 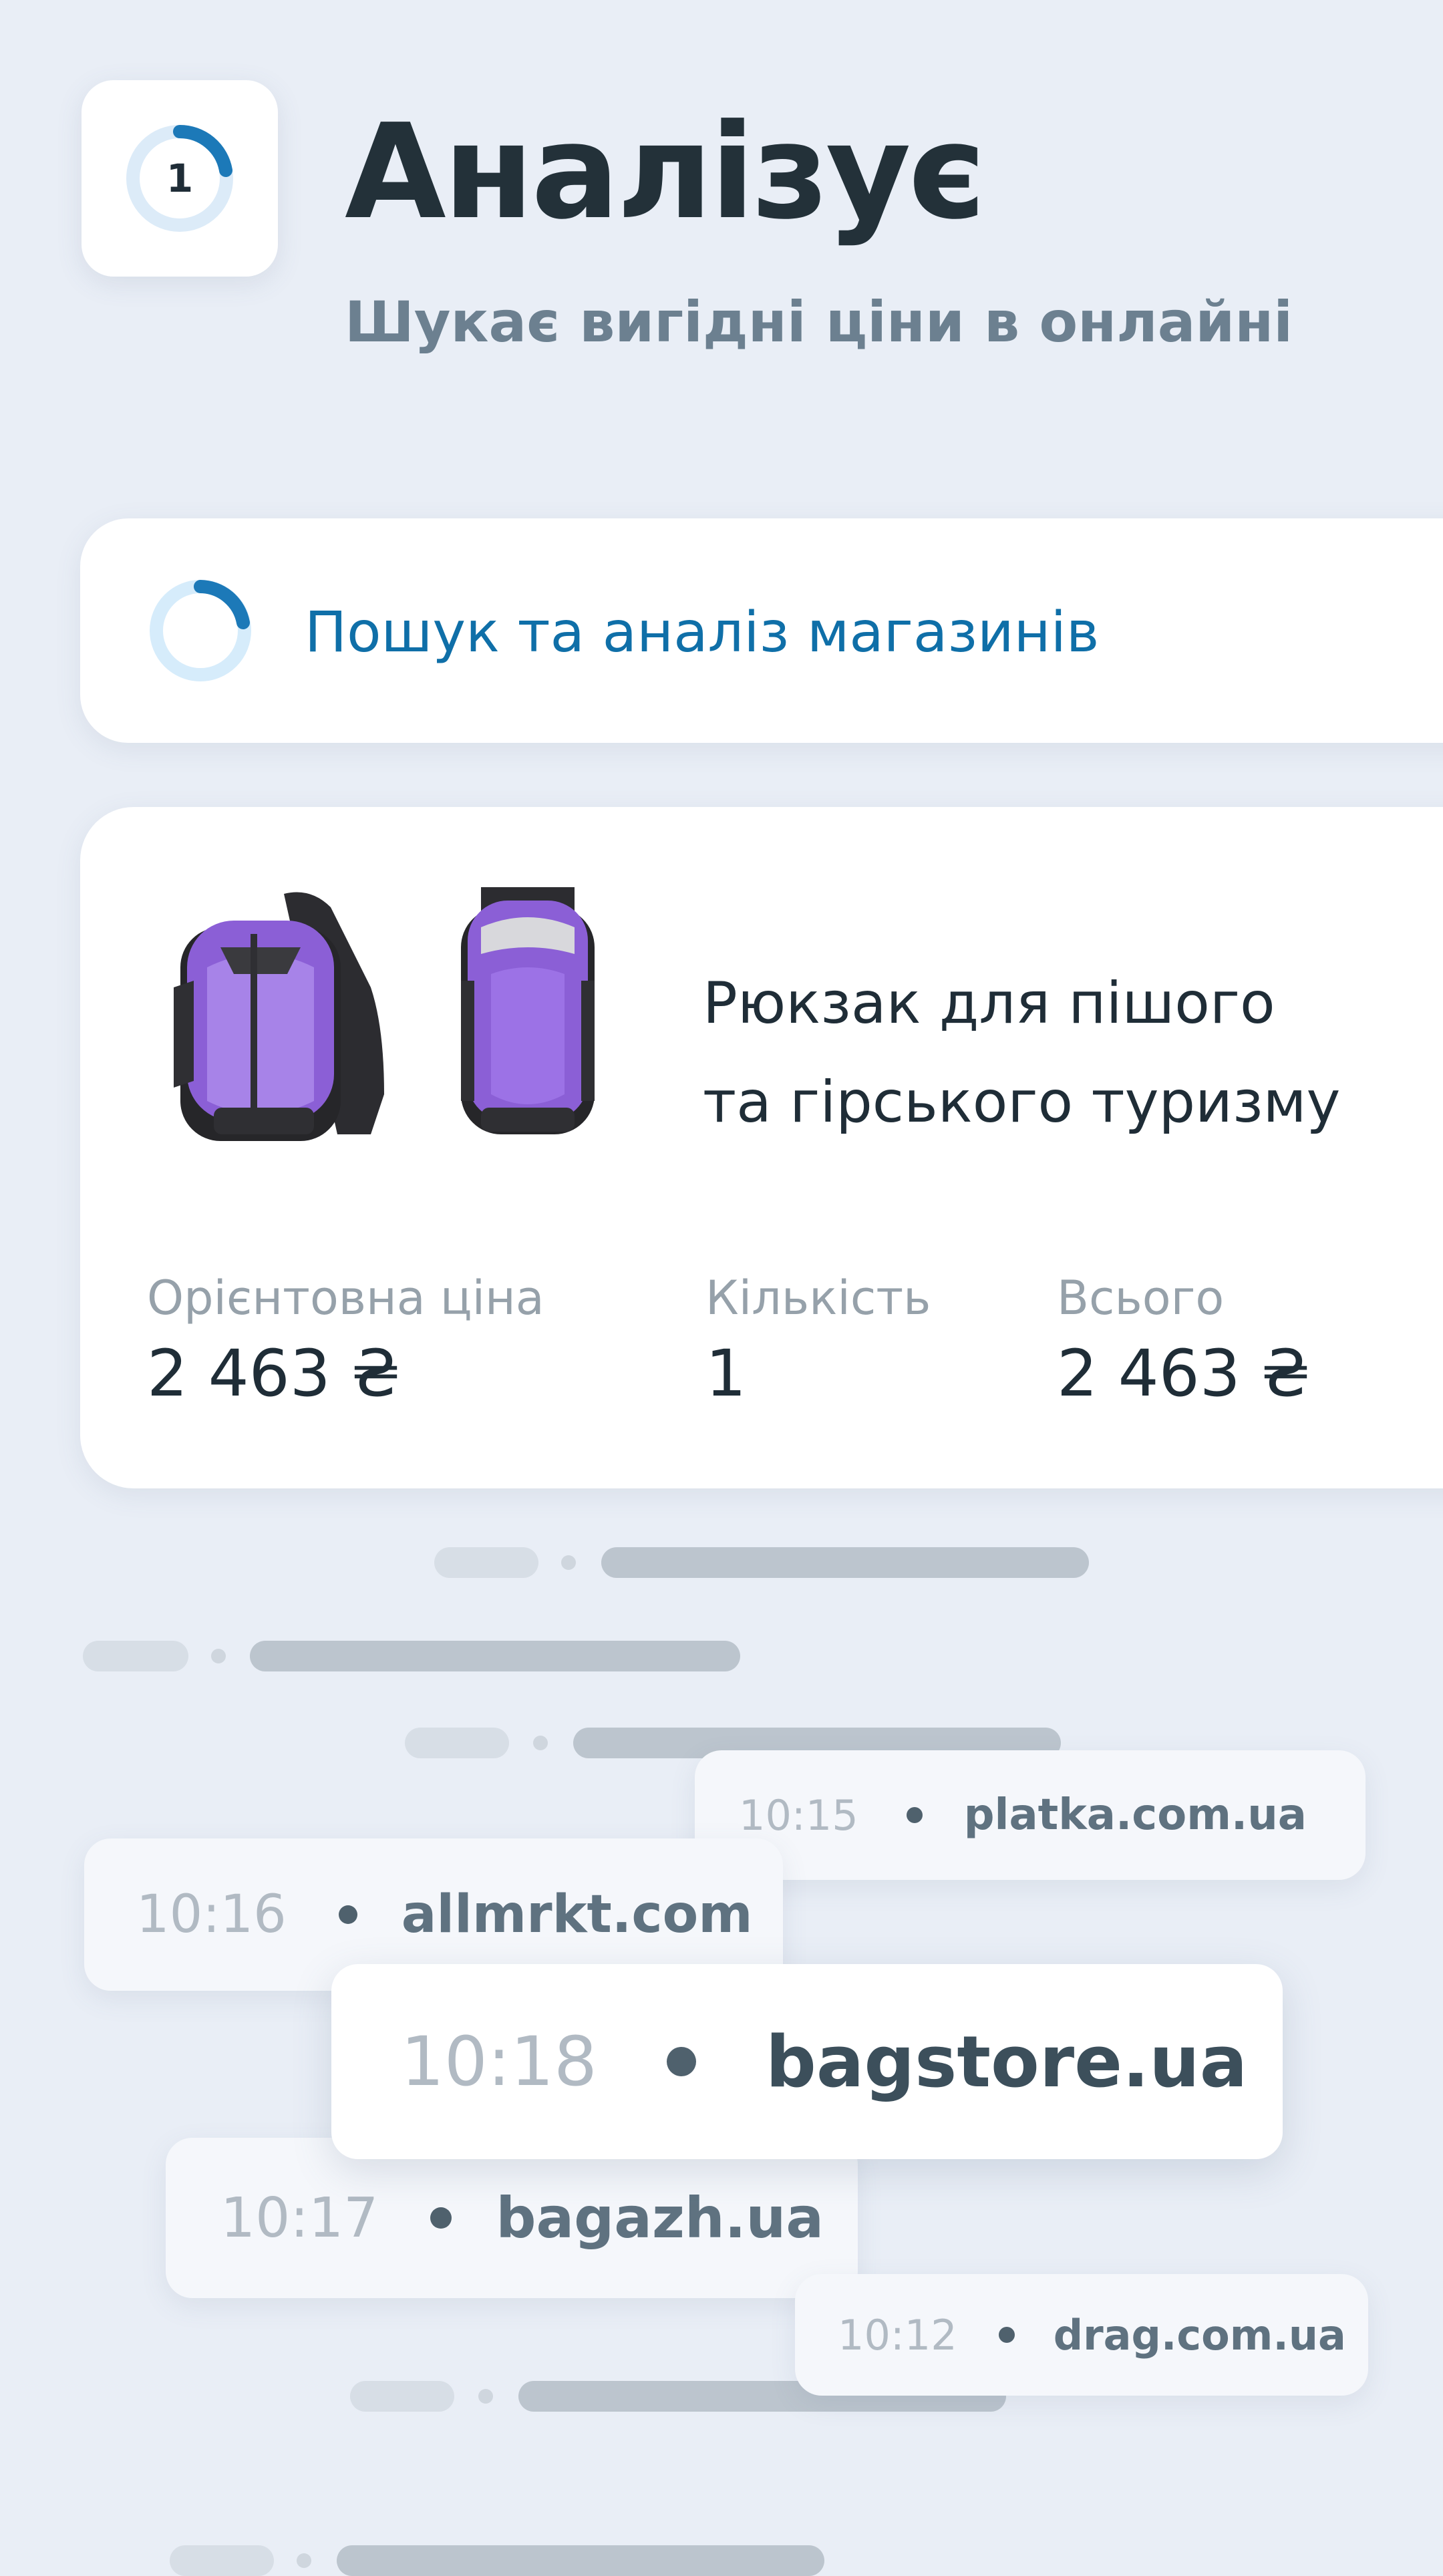 What do you see at coordinates (1141, 1298) in the screenshot?
I see `total-label: Всього` at bounding box center [1141, 1298].